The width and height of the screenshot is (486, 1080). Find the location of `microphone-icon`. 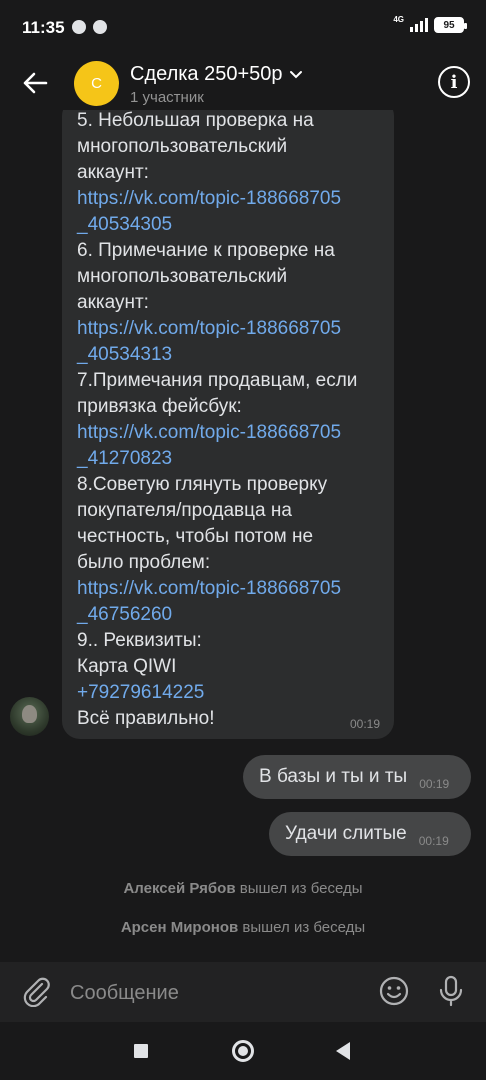

microphone-icon is located at coordinates (451, 991).